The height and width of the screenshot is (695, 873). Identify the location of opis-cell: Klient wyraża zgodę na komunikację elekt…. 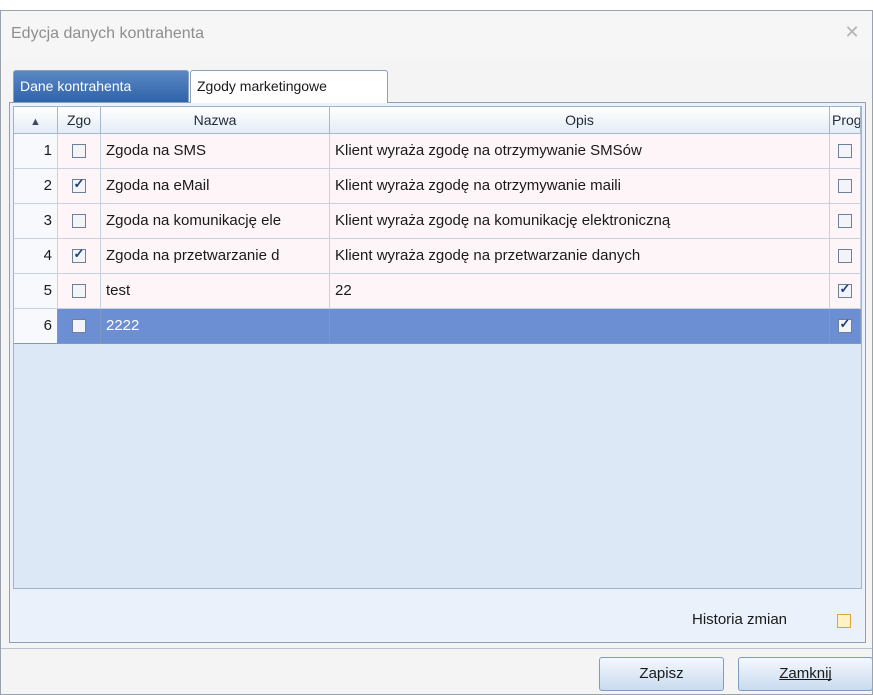
(580, 221).